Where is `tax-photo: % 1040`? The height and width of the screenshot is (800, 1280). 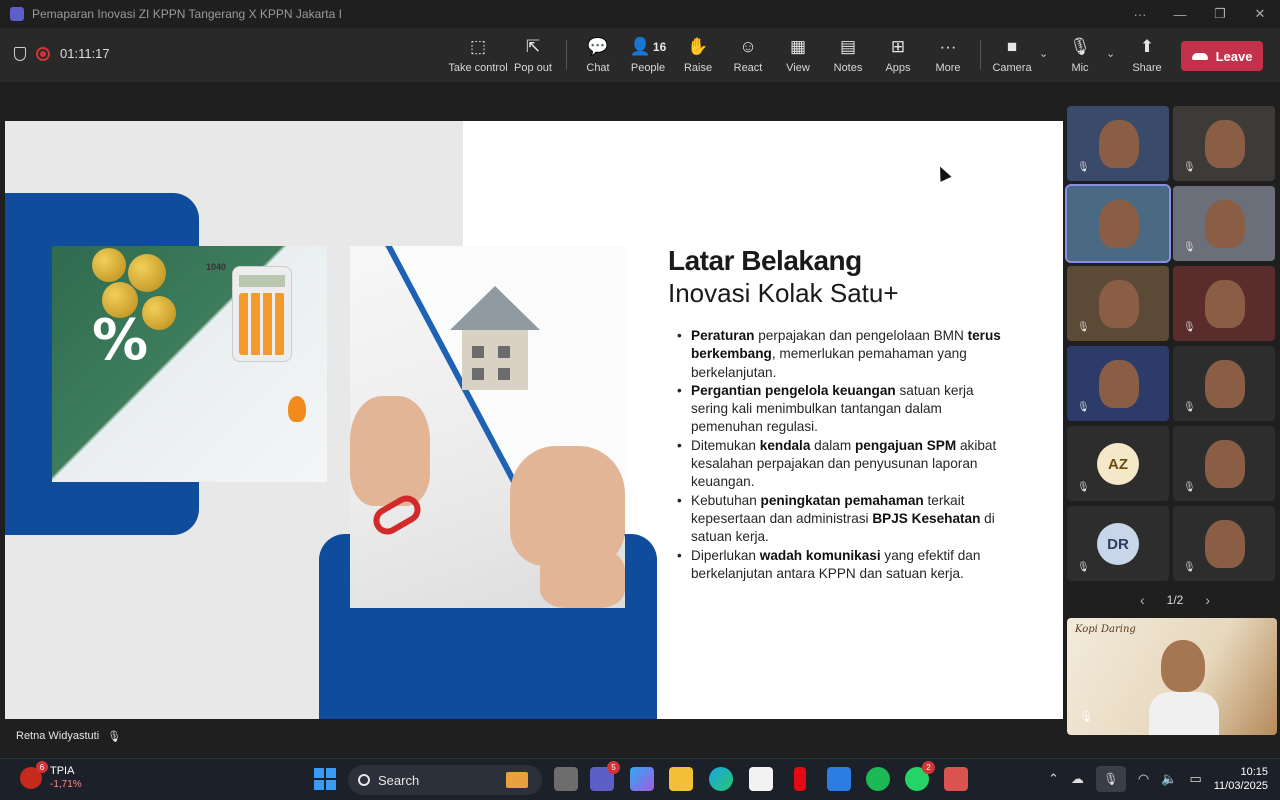
tax-photo: % 1040 is located at coordinates (189, 364).